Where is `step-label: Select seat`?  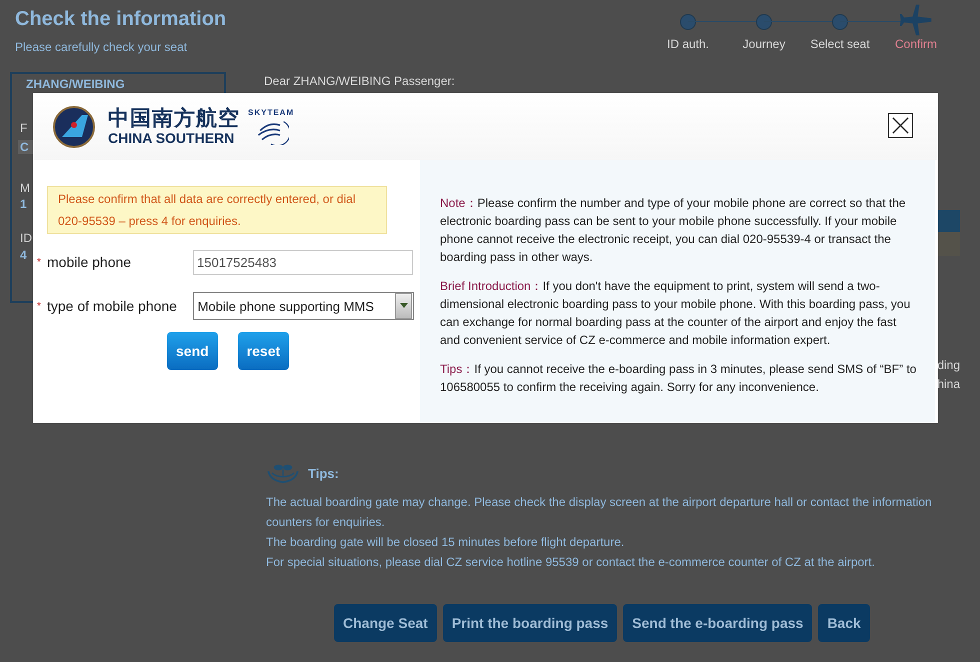 step-label: Select seat is located at coordinates (840, 44).